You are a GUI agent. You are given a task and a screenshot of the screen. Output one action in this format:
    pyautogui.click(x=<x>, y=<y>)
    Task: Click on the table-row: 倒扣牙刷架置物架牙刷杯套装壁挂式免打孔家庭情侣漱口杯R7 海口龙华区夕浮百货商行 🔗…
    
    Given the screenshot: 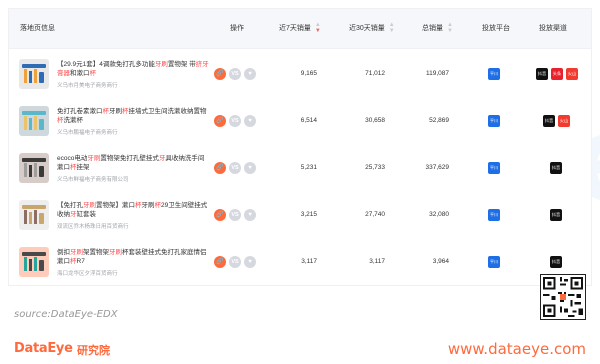 What is the action you would take?
    pyautogui.click(x=300, y=262)
    